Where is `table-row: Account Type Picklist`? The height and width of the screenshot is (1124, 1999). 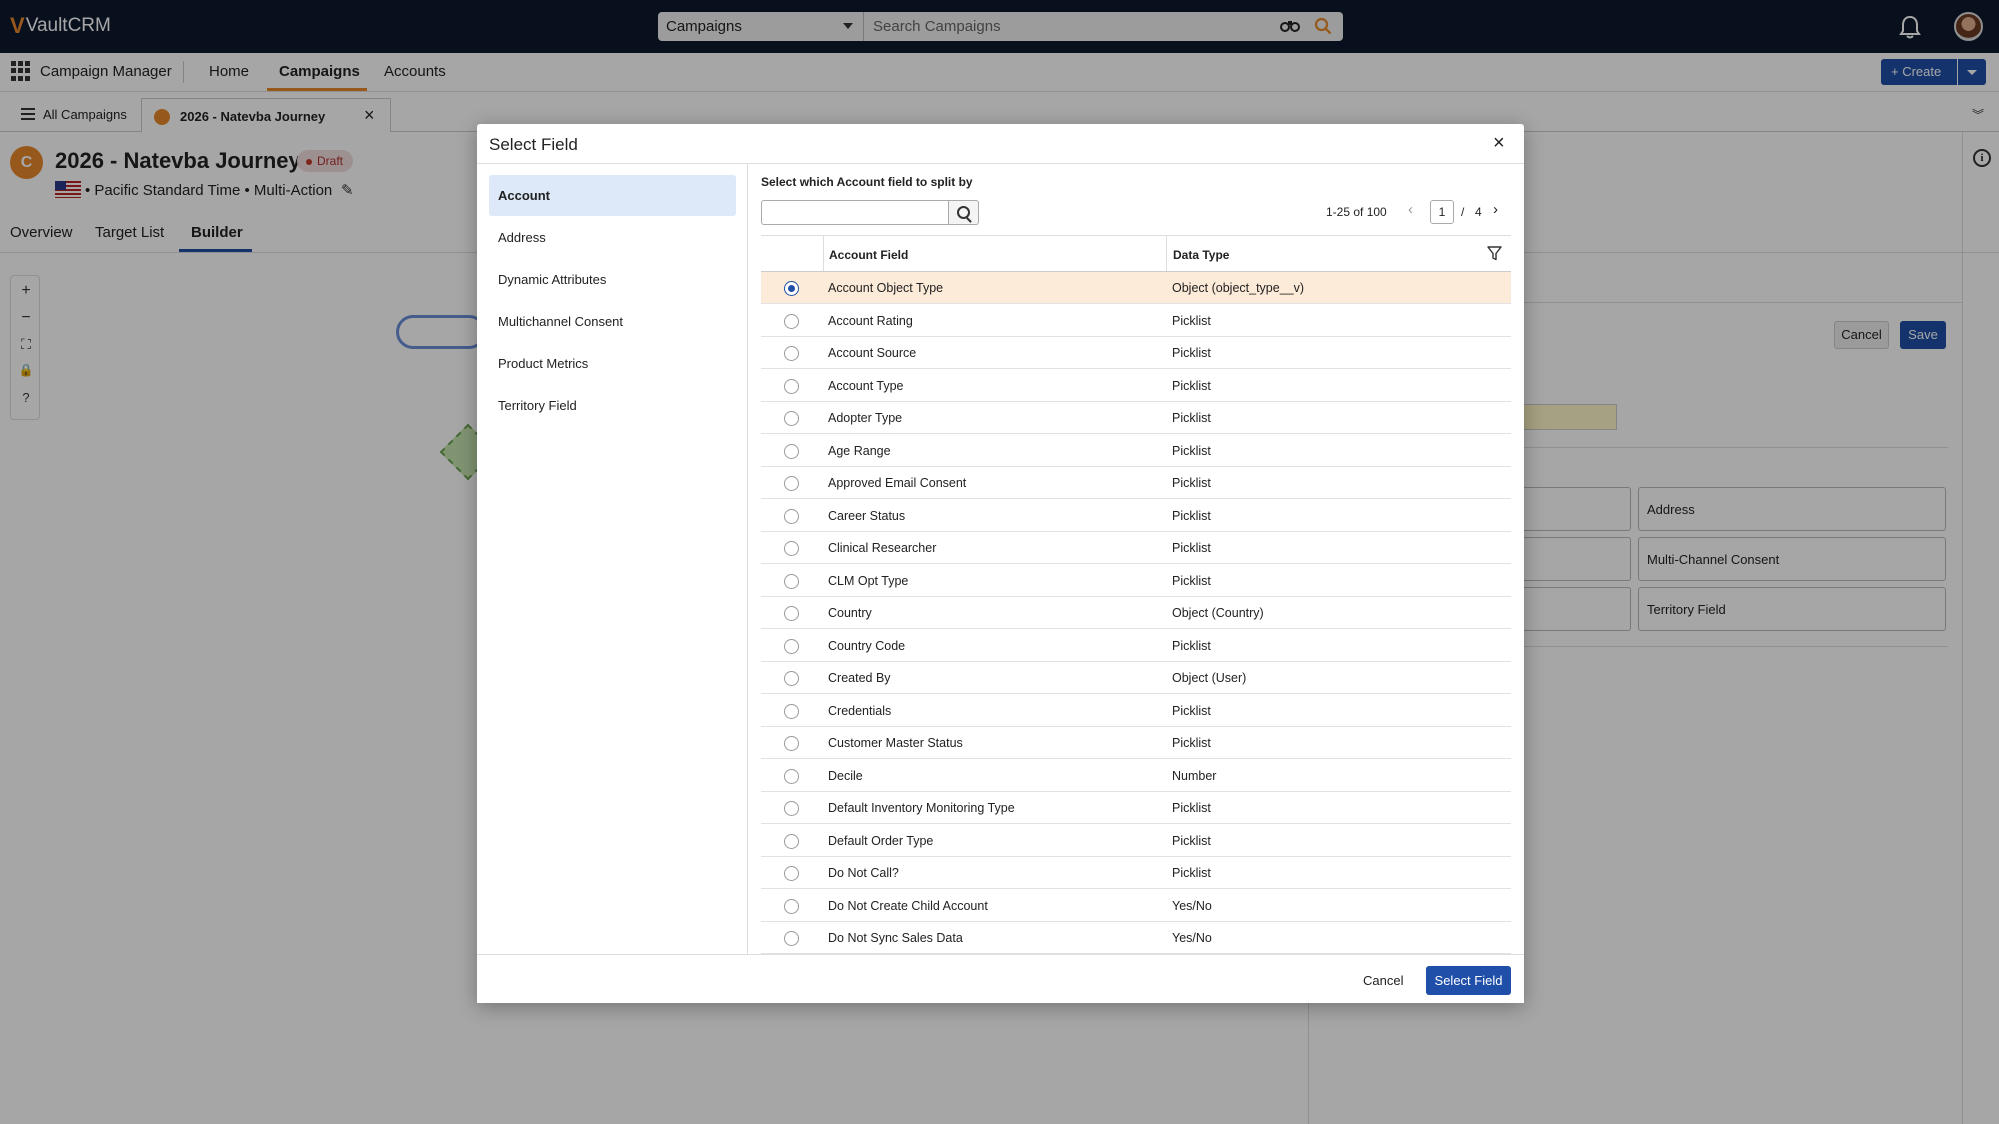
table-row: Account Type Picklist is located at coordinates (1136, 386).